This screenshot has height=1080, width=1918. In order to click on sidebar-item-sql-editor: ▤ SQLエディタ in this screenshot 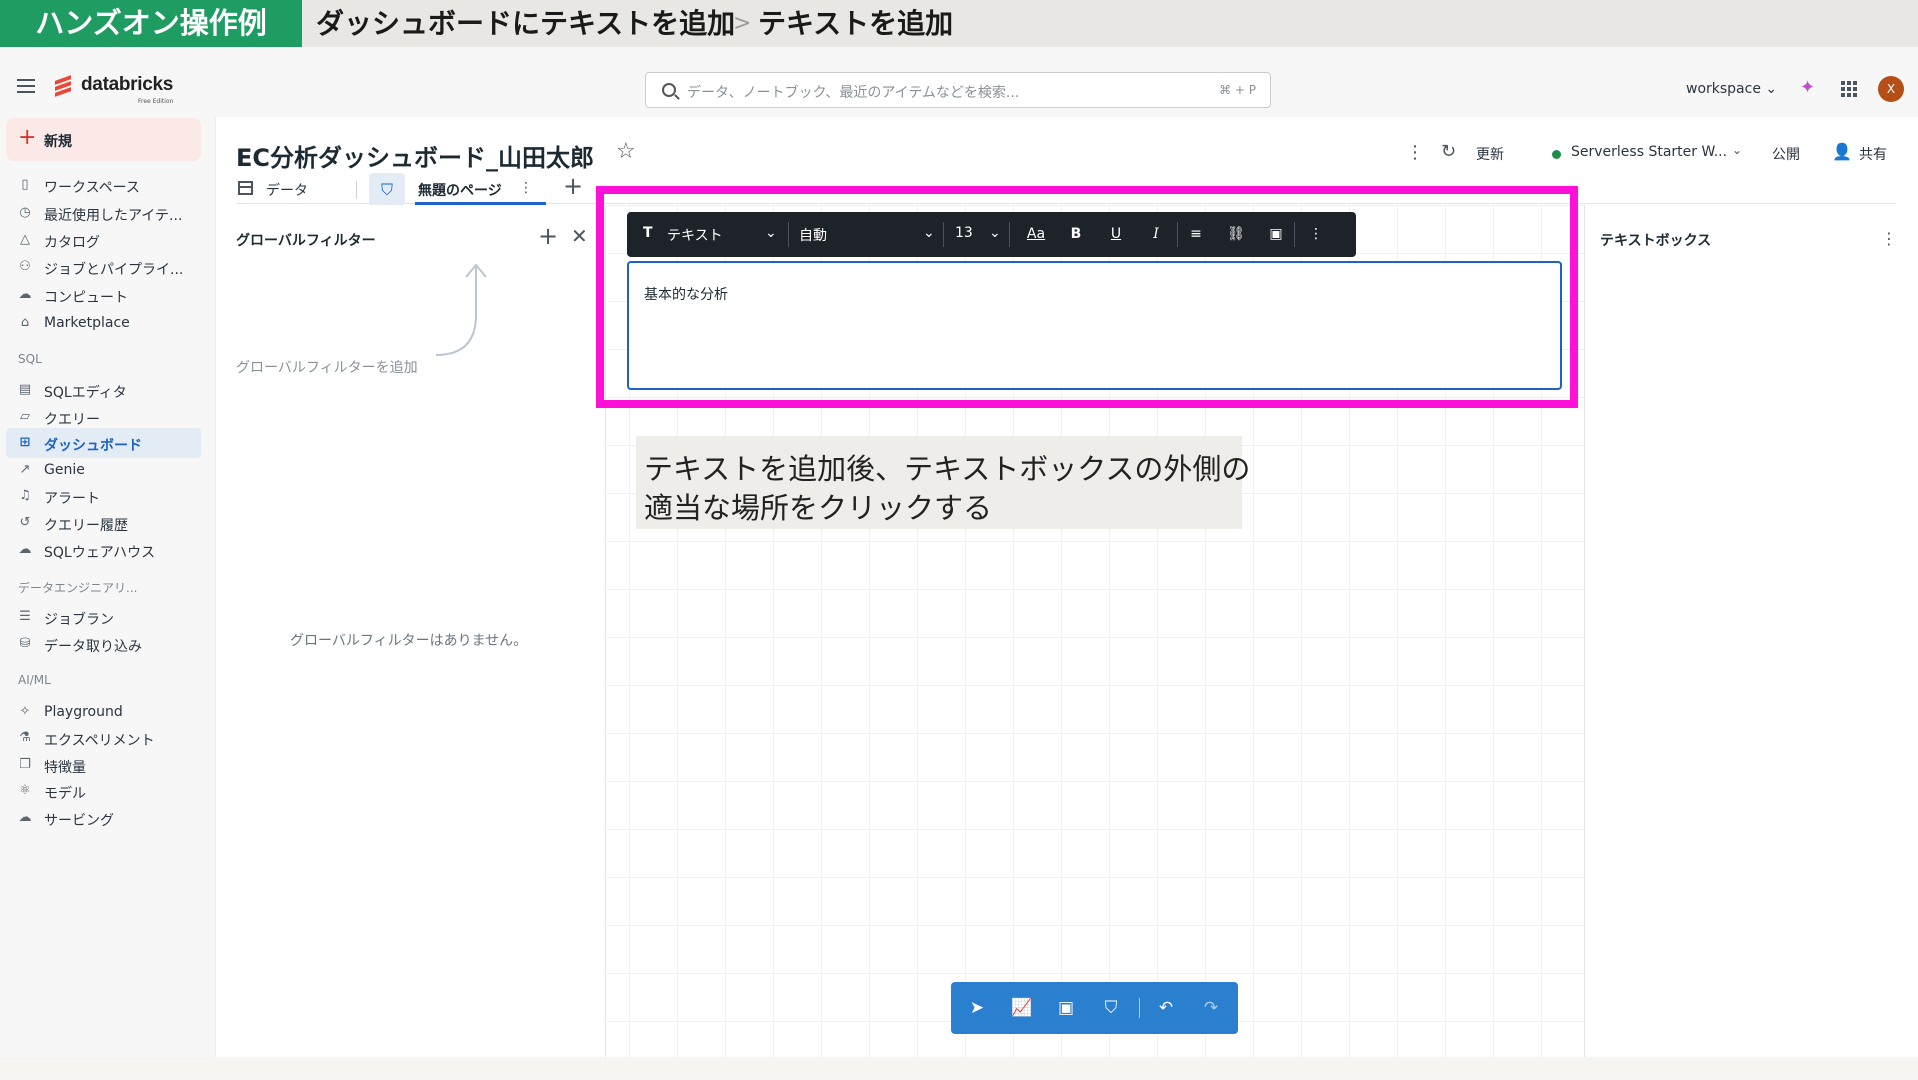, I will do `click(103, 390)`.